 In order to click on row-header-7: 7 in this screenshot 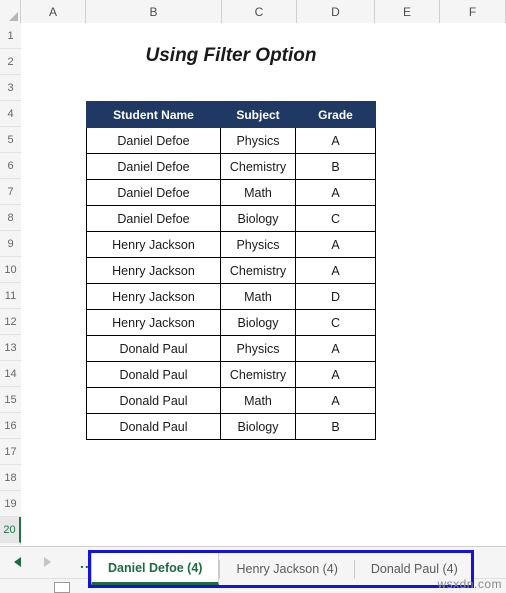, I will do `click(10, 192)`.